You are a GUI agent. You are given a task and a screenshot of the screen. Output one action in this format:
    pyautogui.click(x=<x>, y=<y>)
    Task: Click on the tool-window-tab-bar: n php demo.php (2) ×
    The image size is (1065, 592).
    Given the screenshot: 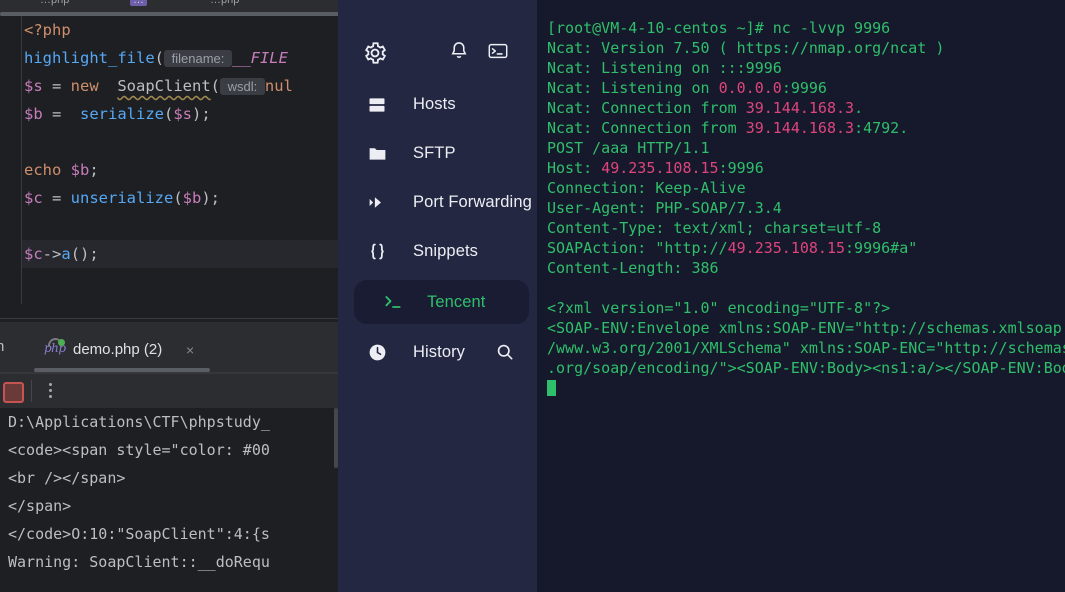 What is the action you would take?
    pyautogui.click(x=169, y=348)
    